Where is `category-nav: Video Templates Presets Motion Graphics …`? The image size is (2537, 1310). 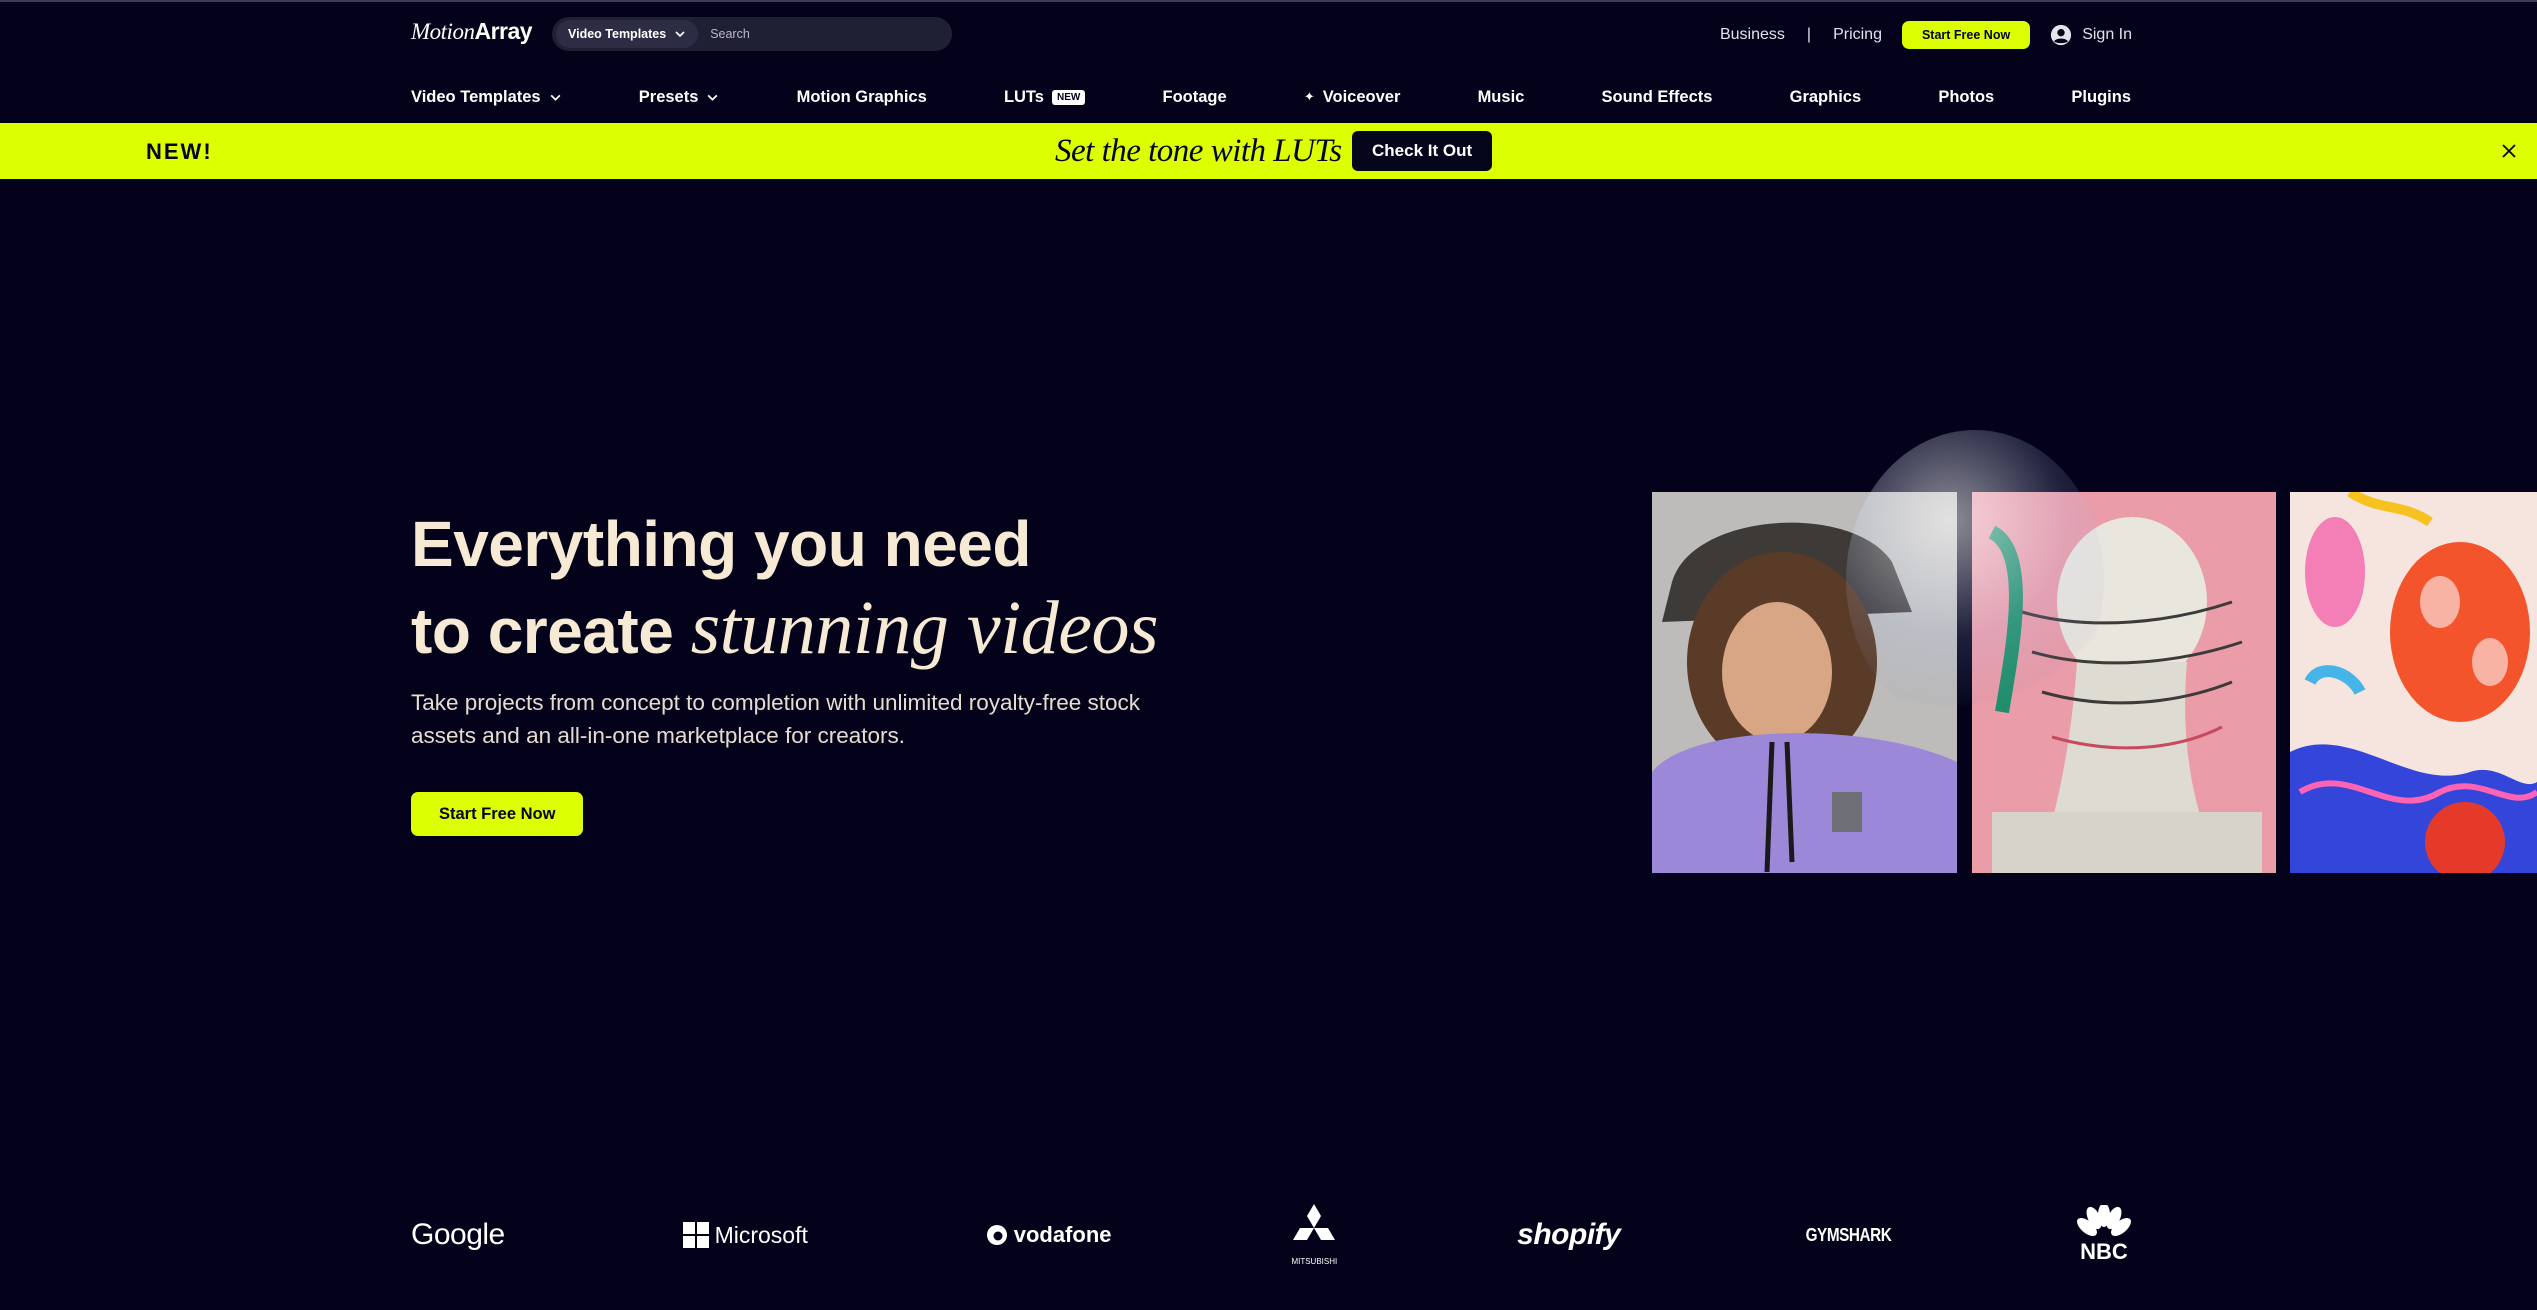
category-nav: Video Templates Presets Motion Graphics … is located at coordinates (1271, 97).